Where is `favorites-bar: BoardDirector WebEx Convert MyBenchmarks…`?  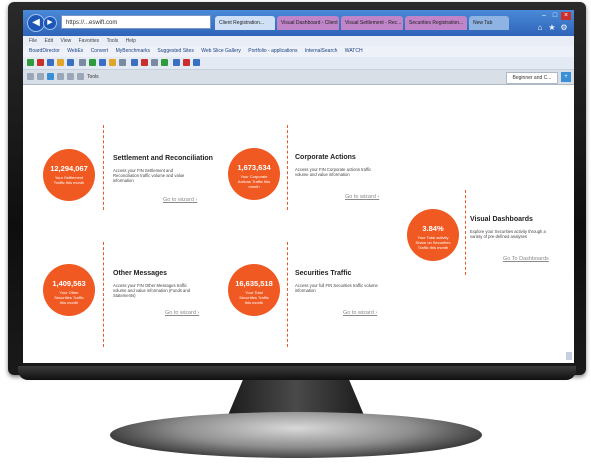
favorites-bar: BoardDirector WebEx Convert MyBenchmarks… is located at coordinates (298, 51).